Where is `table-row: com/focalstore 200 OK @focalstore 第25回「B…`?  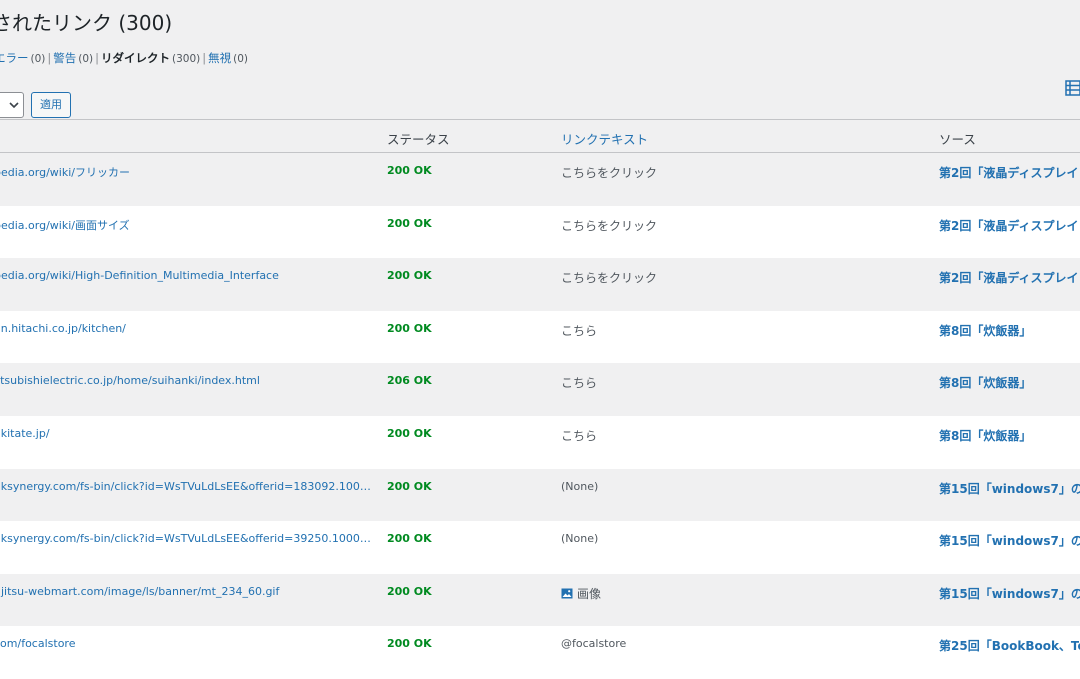 table-row: com/focalstore 200 OK @focalstore 第25回「B… is located at coordinates (540, 652).